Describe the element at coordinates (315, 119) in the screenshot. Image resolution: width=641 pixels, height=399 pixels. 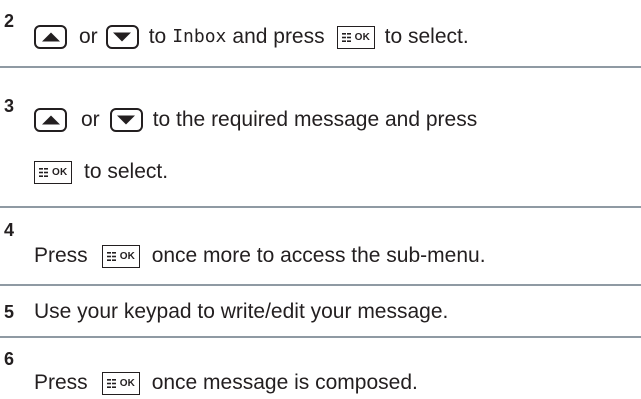
I see `step-text: to the required message and press` at that location.